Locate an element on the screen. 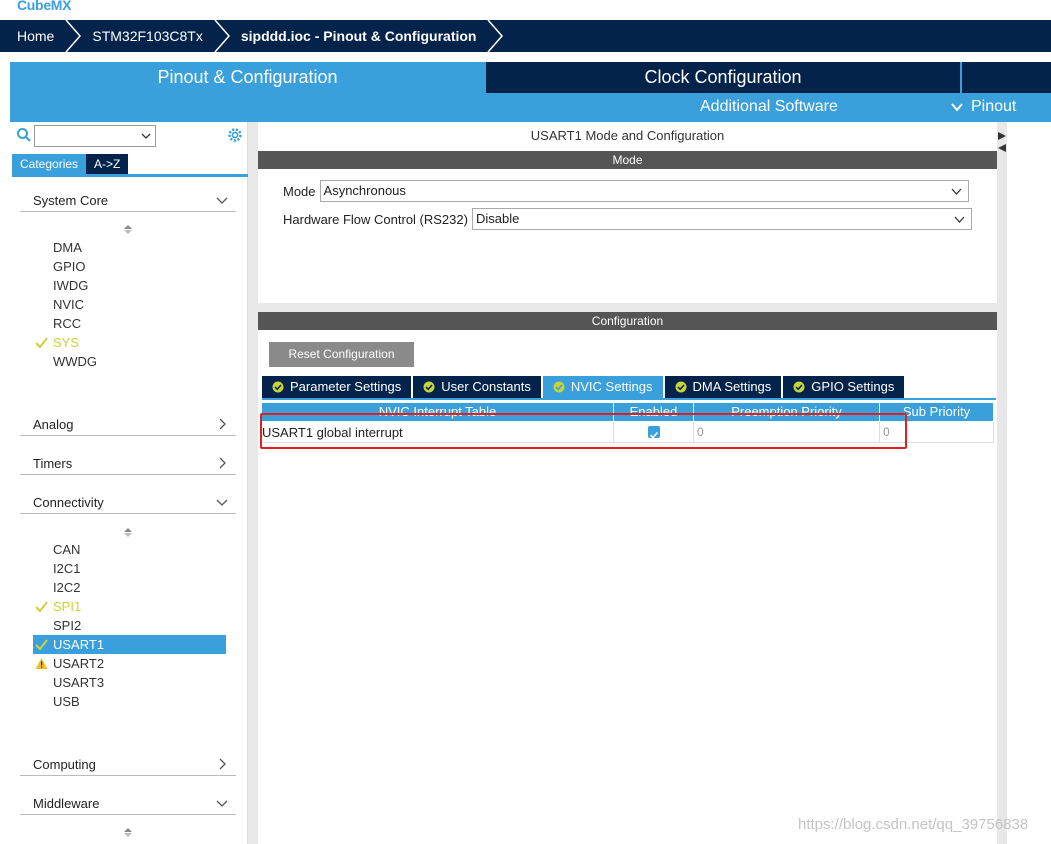 This screenshot has height=844, width=1051. sidebar-item-sys: SYS is located at coordinates (129, 342).